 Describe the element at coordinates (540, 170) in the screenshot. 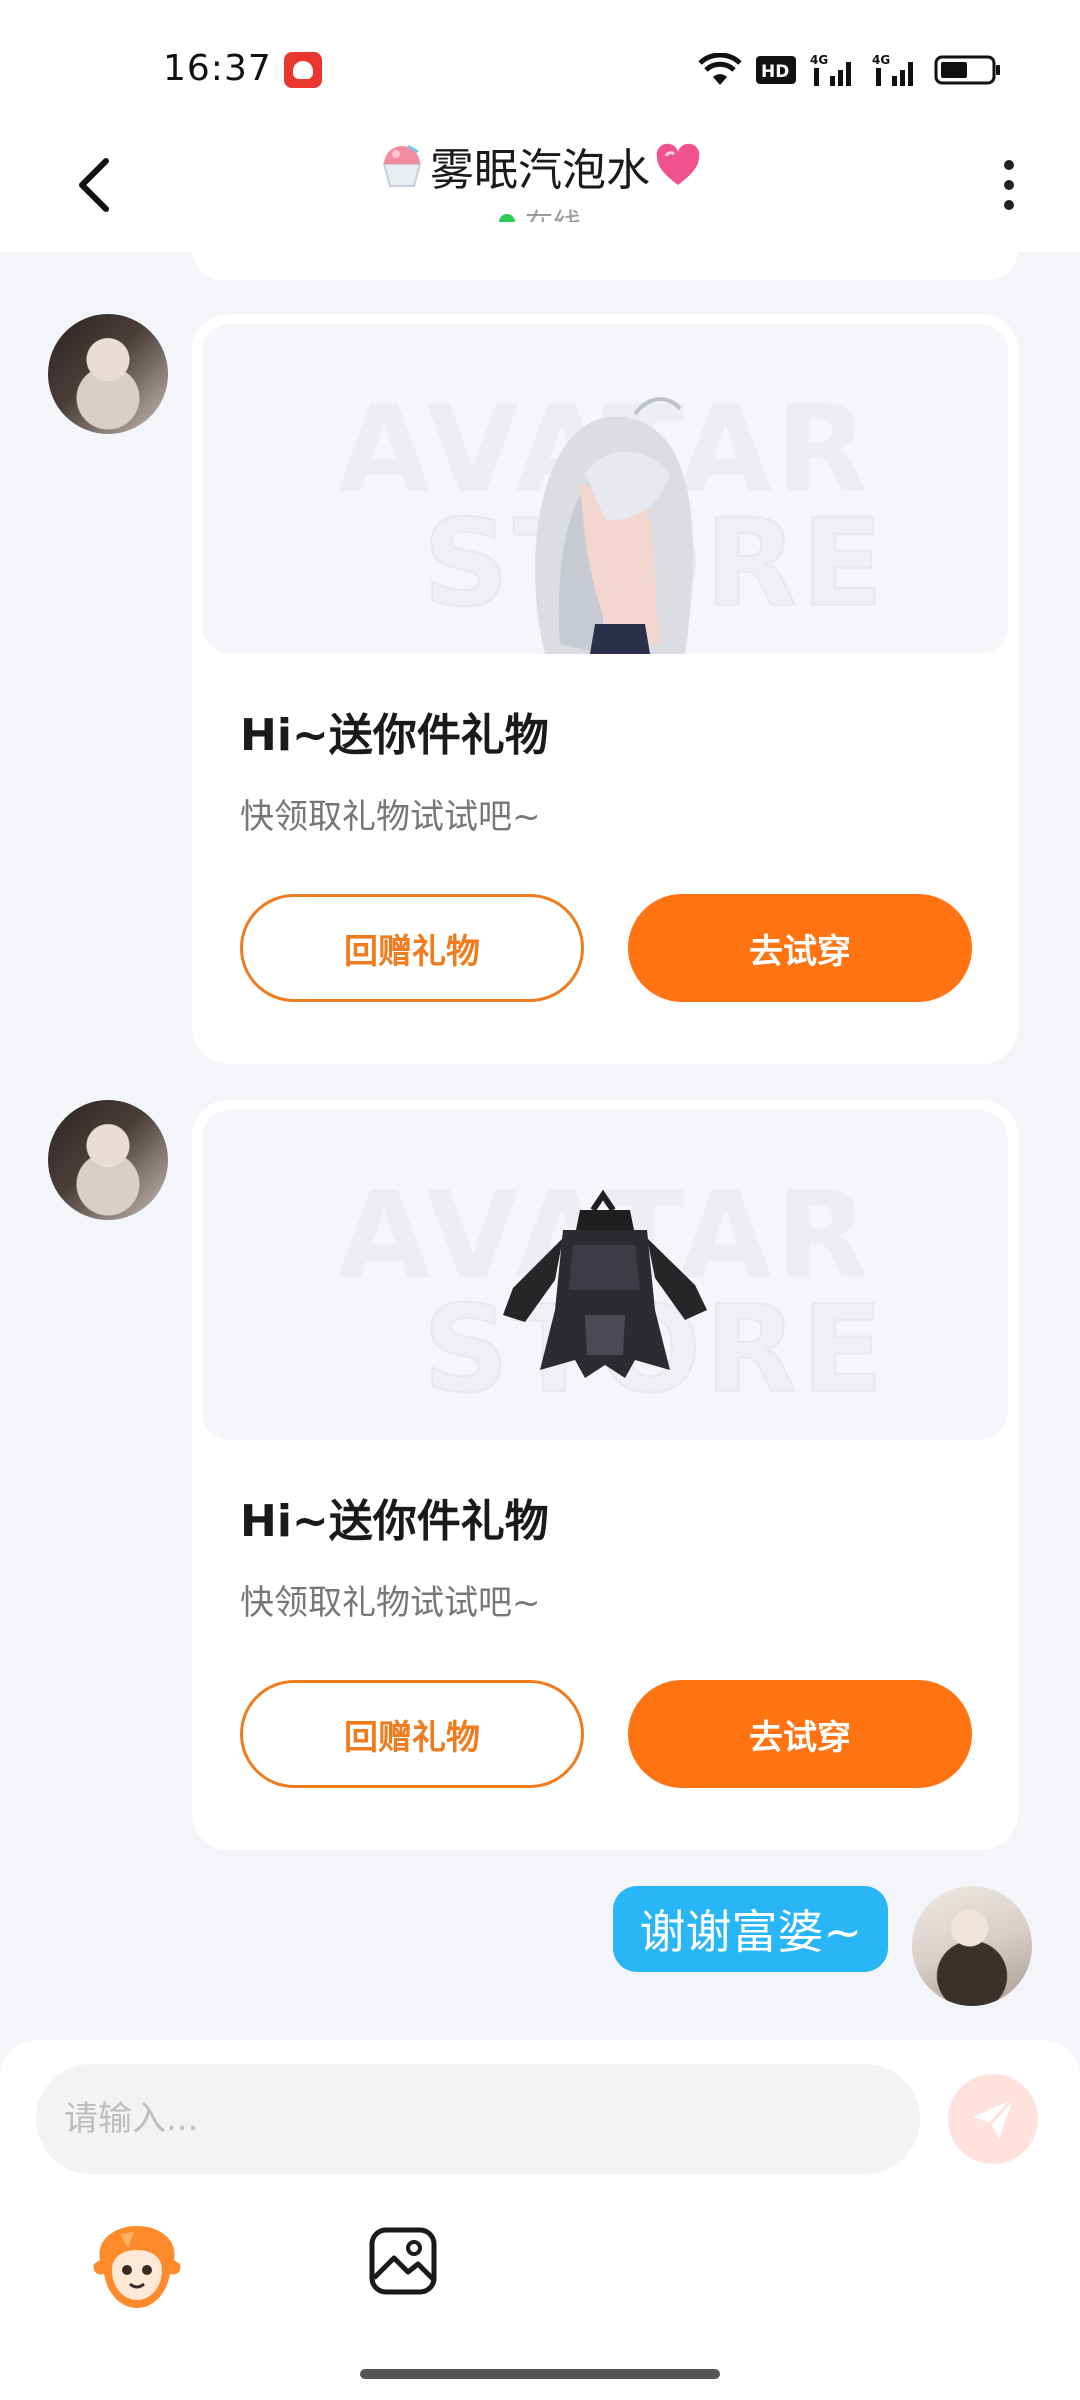

I see `contact-name-text: 雾眠汽泡水` at that location.